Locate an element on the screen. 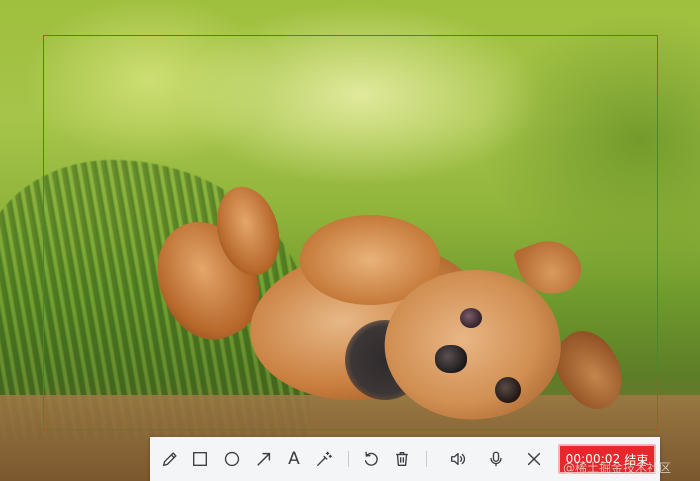  rectangle-icon is located at coordinates (200, 459).